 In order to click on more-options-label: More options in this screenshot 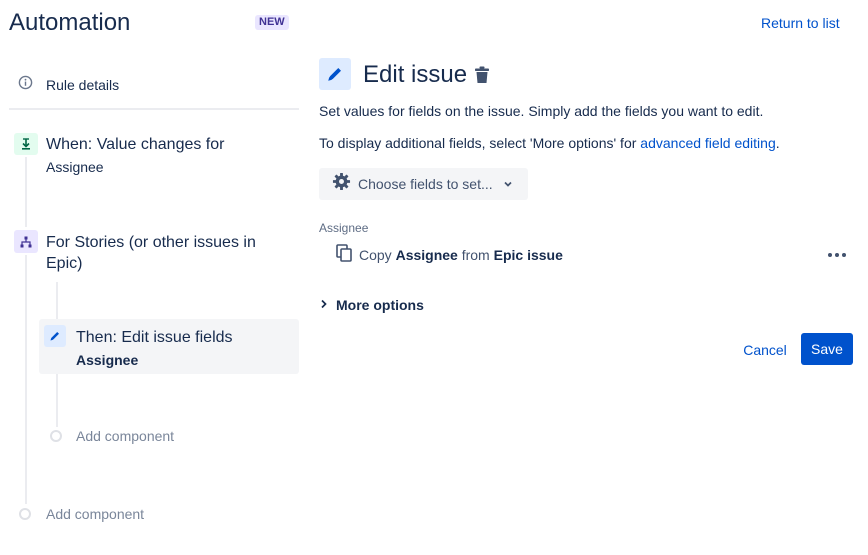, I will do `click(380, 305)`.